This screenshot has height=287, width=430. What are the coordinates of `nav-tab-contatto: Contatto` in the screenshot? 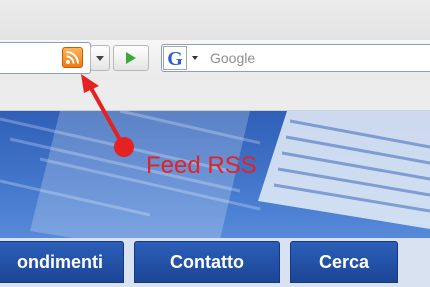 It's located at (207, 262).